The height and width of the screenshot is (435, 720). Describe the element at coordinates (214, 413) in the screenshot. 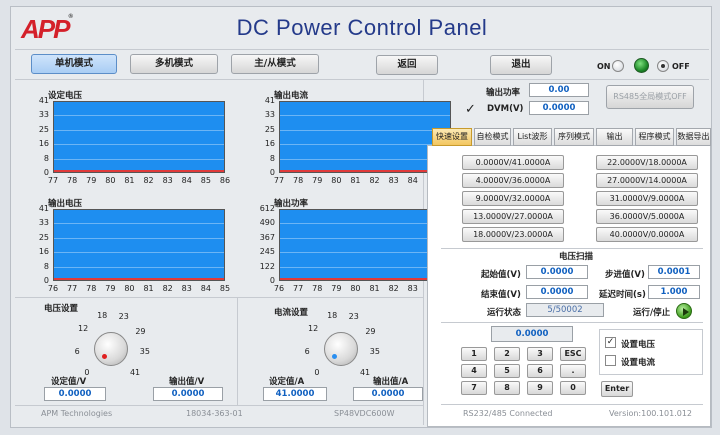

I see `serial-number: 18034-363-01` at that location.